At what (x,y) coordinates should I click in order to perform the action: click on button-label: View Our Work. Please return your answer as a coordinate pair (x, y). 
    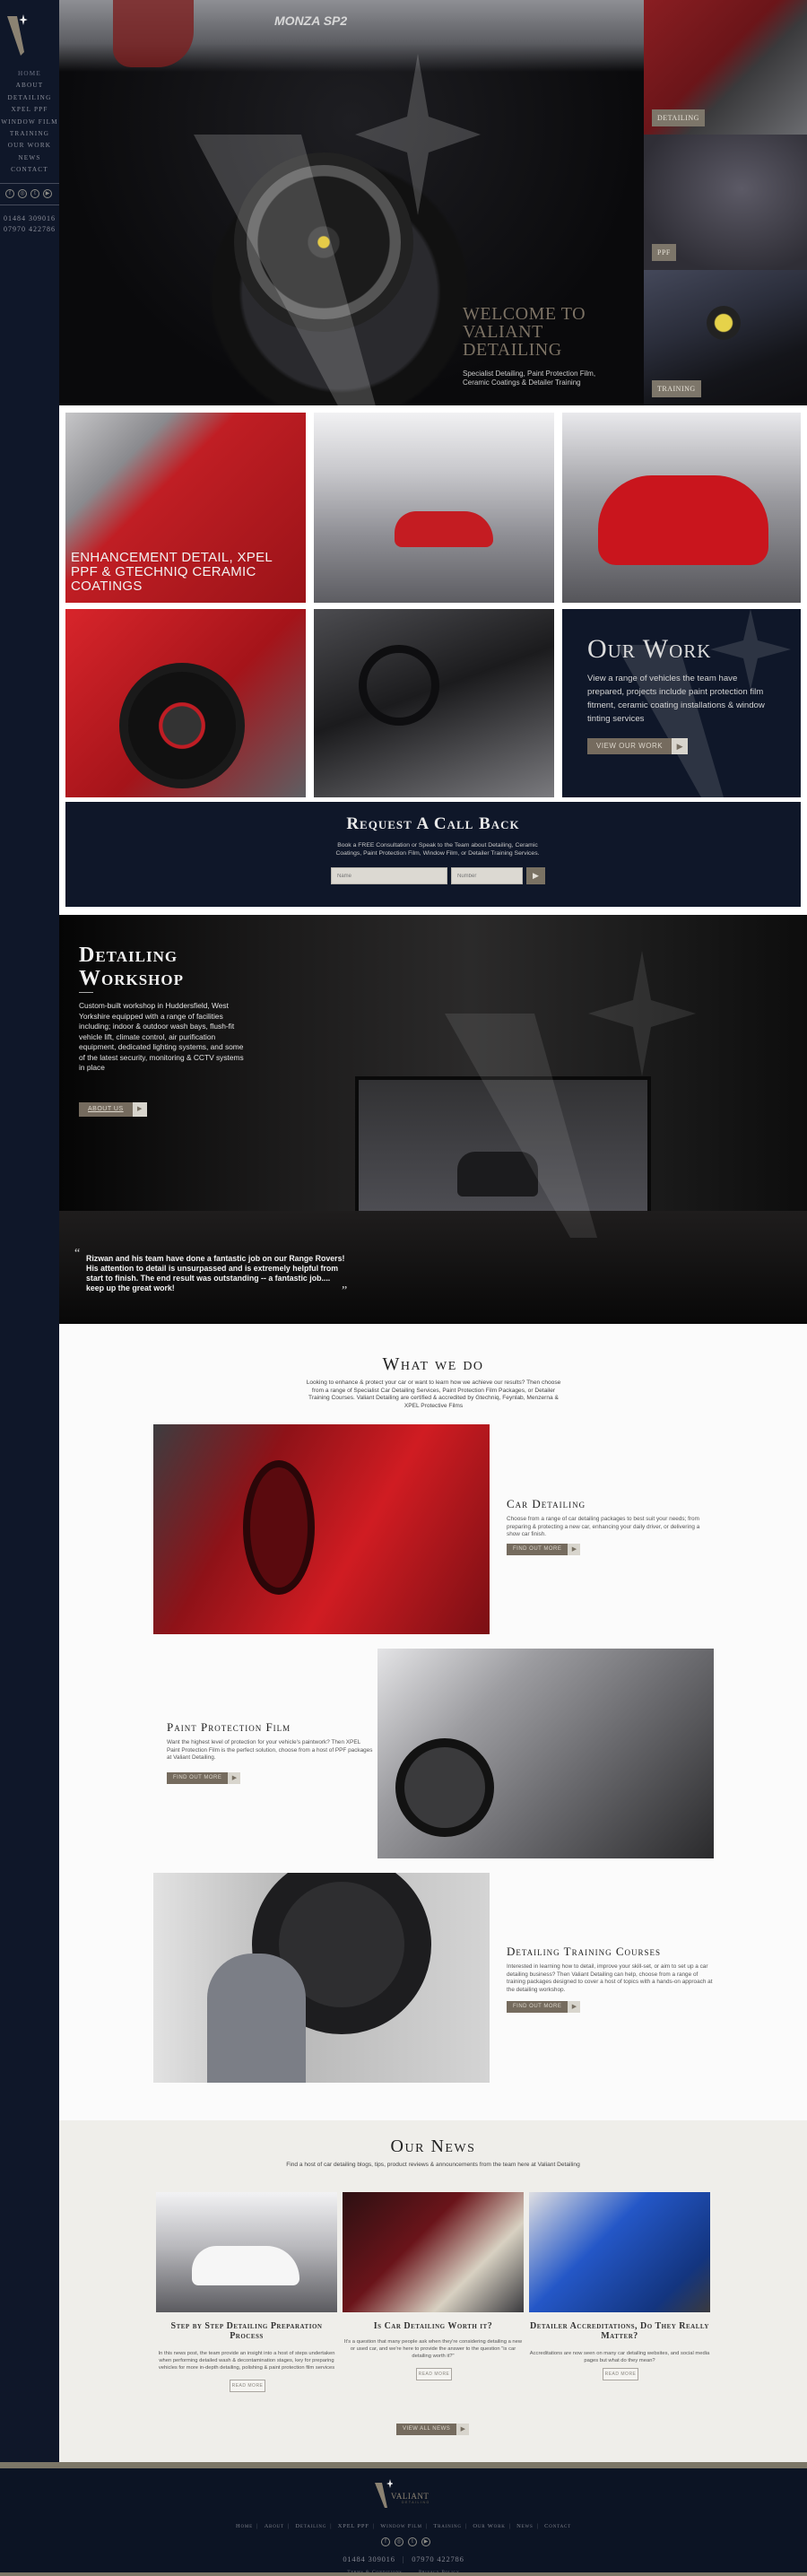
    Looking at the image, I should click on (629, 746).